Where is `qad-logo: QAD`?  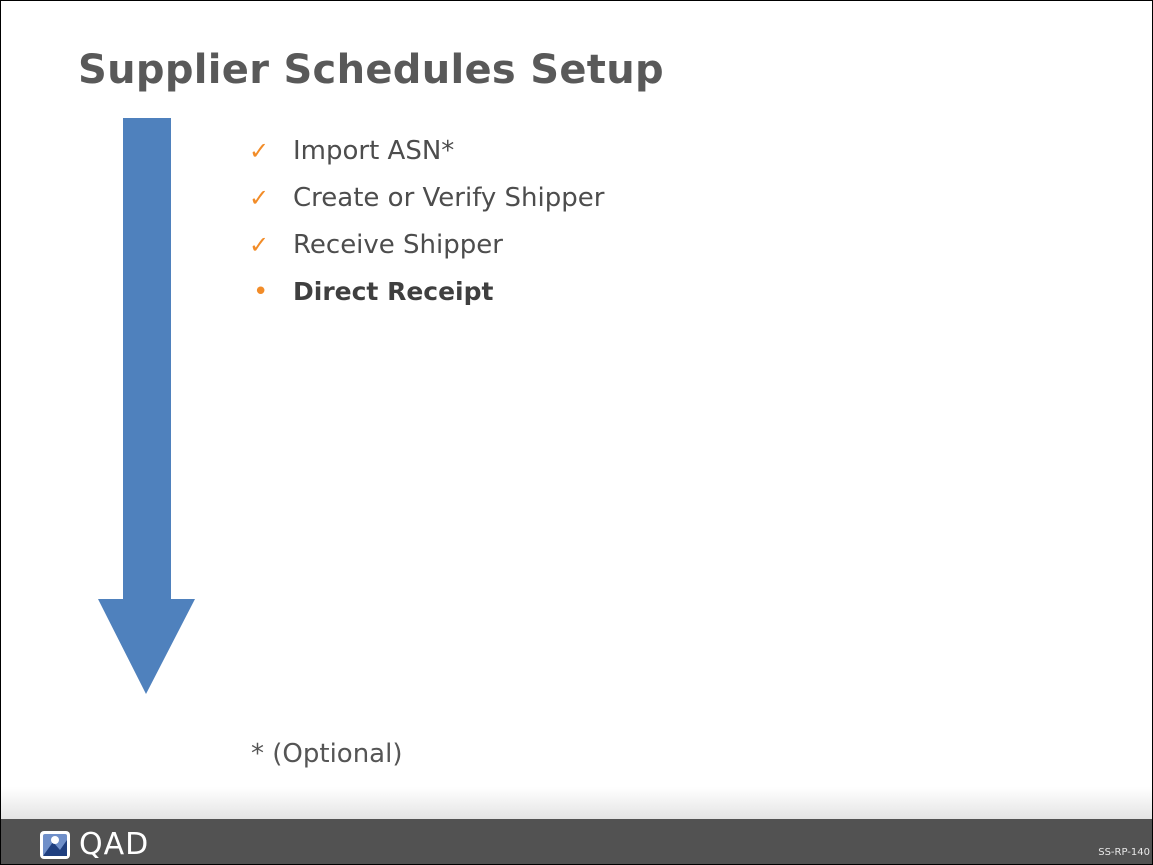
qad-logo: QAD is located at coordinates (94, 844).